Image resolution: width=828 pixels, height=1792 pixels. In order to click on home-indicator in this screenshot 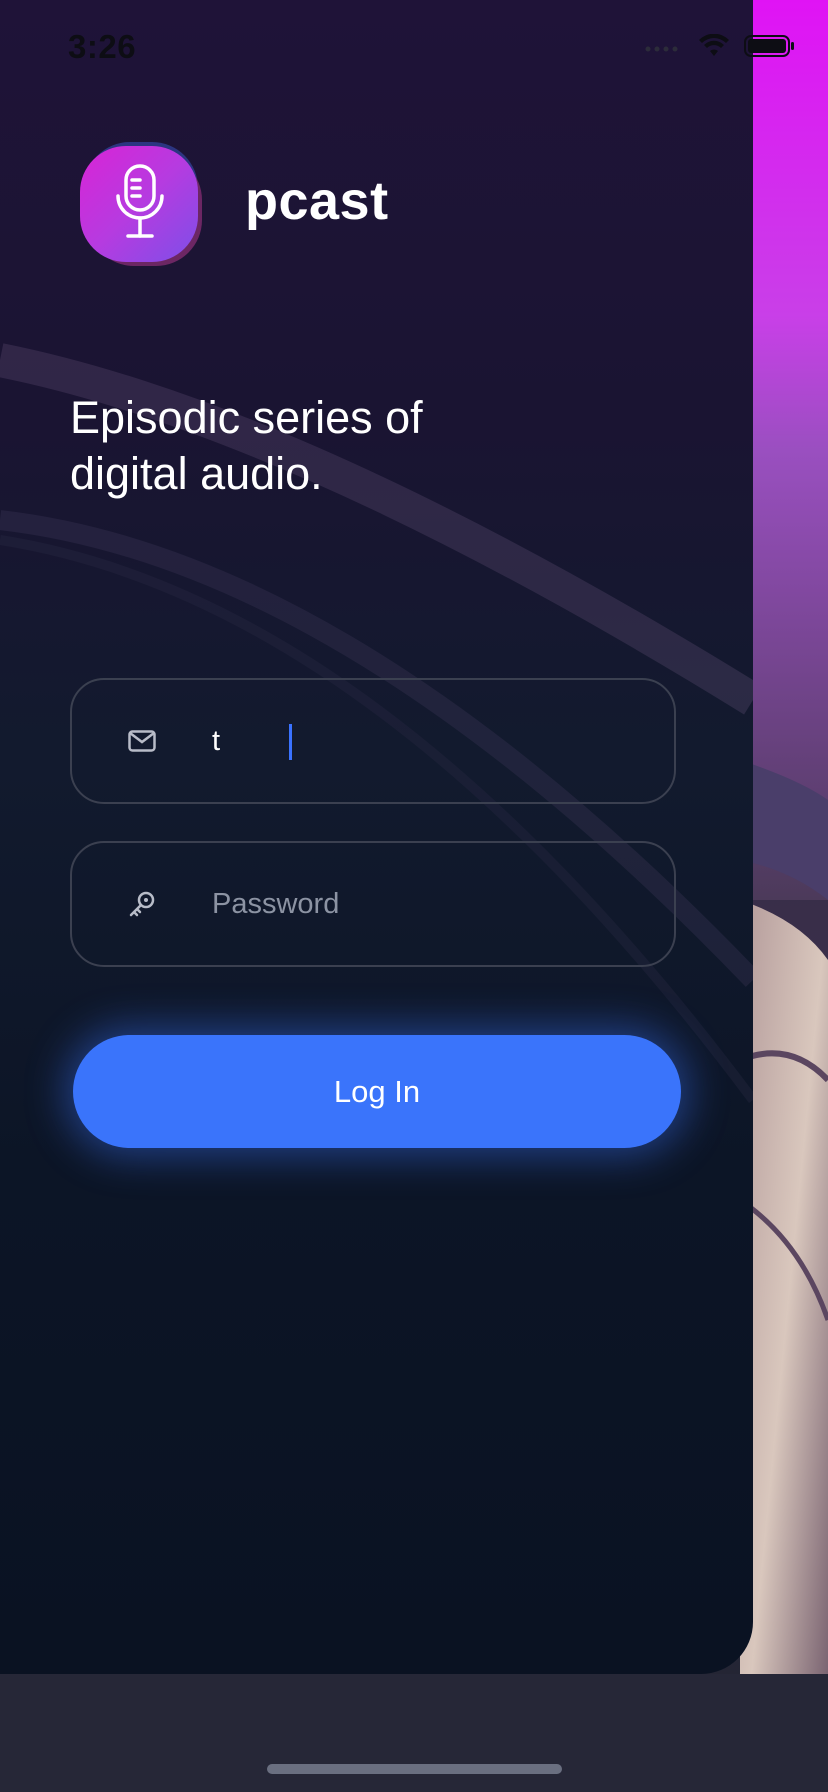, I will do `click(414, 1769)`.